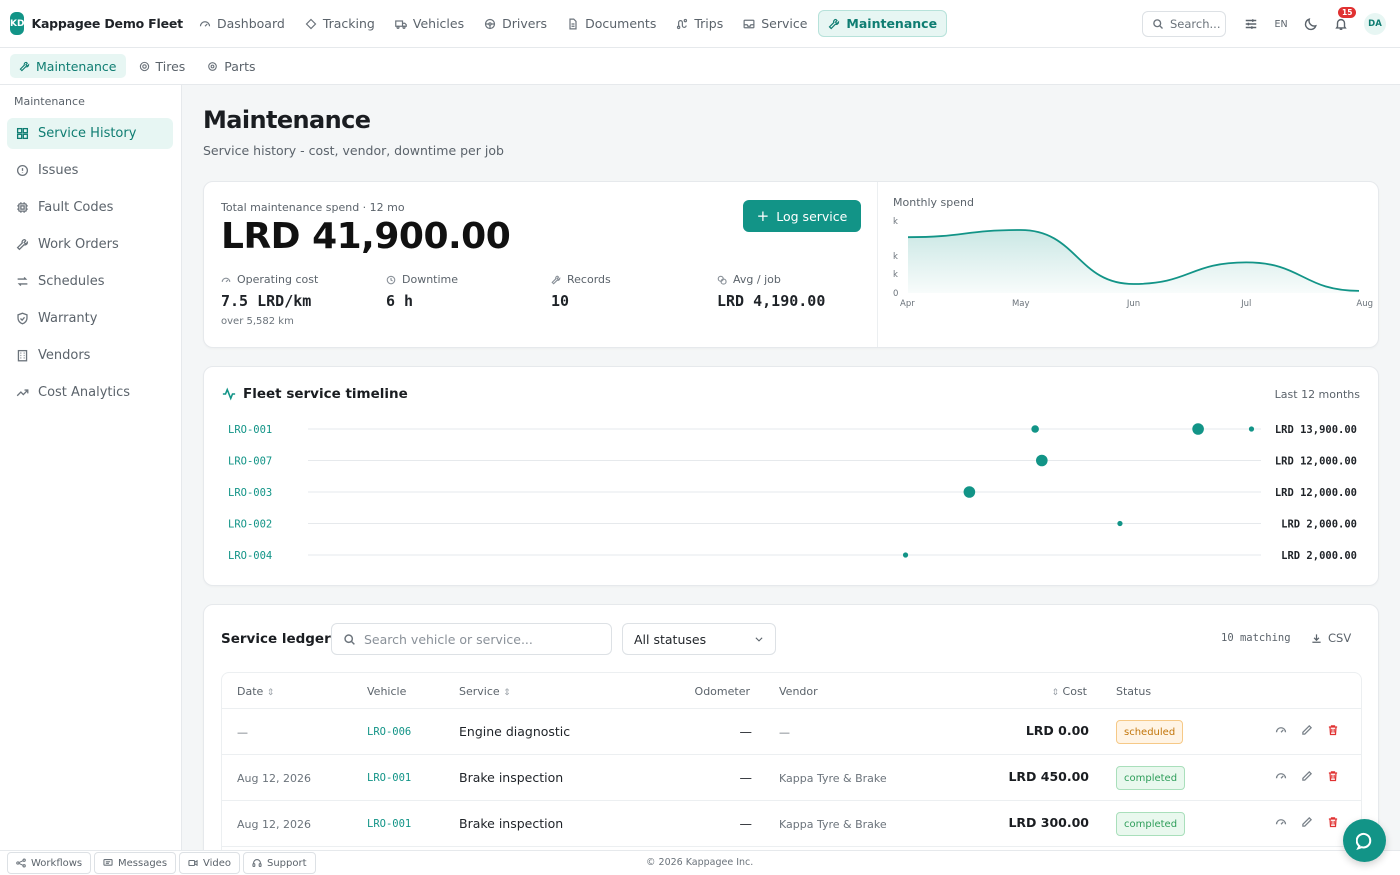 The width and height of the screenshot is (1400, 875). Describe the element at coordinates (763, 215) in the screenshot. I see `plus-icon: +` at that location.